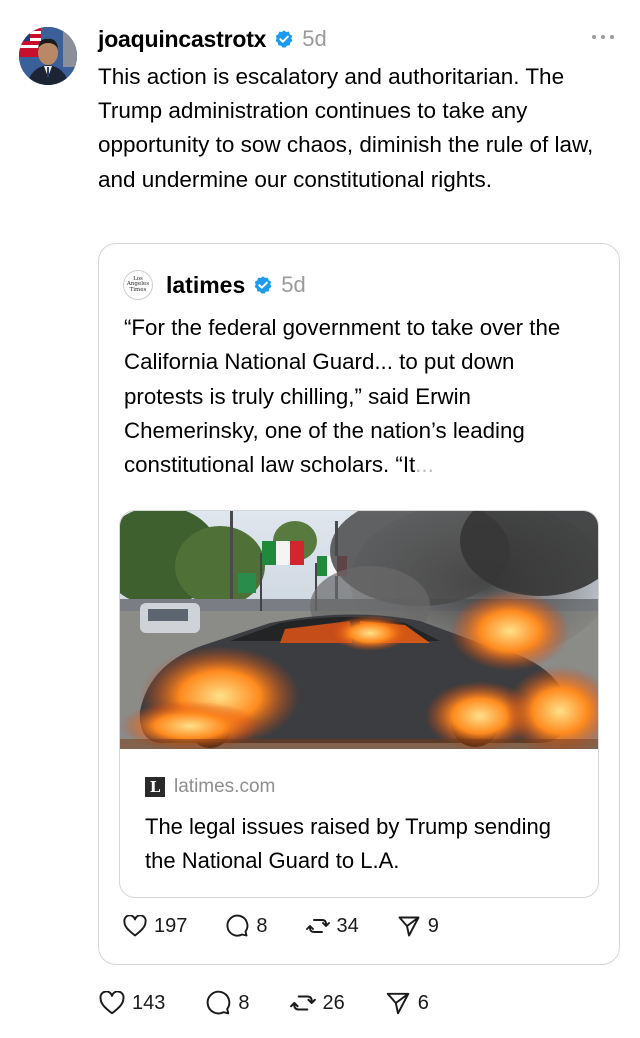 This screenshot has height=1038, width=640. I want to click on like-button: 143, so click(132, 1003).